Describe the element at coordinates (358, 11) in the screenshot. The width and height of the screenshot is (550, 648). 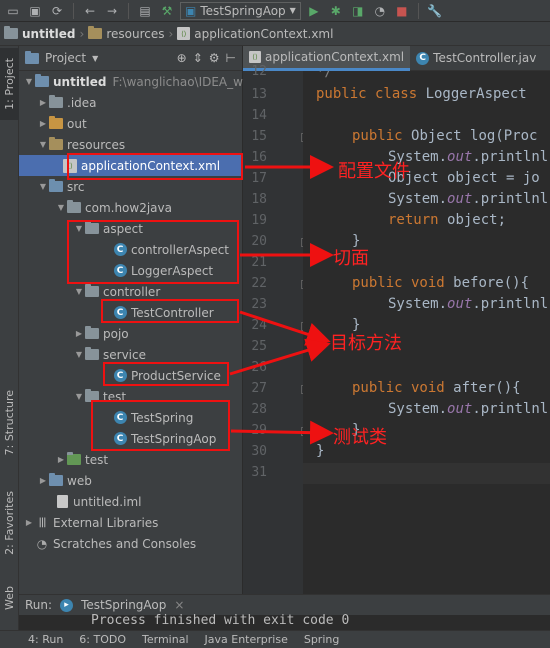
I see `coverage-icon: ◨` at that location.